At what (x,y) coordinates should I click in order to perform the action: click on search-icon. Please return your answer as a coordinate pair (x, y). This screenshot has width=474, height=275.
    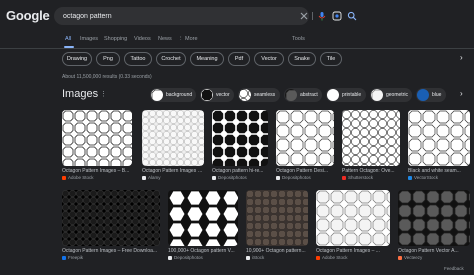
    Looking at the image, I should click on (352, 16).